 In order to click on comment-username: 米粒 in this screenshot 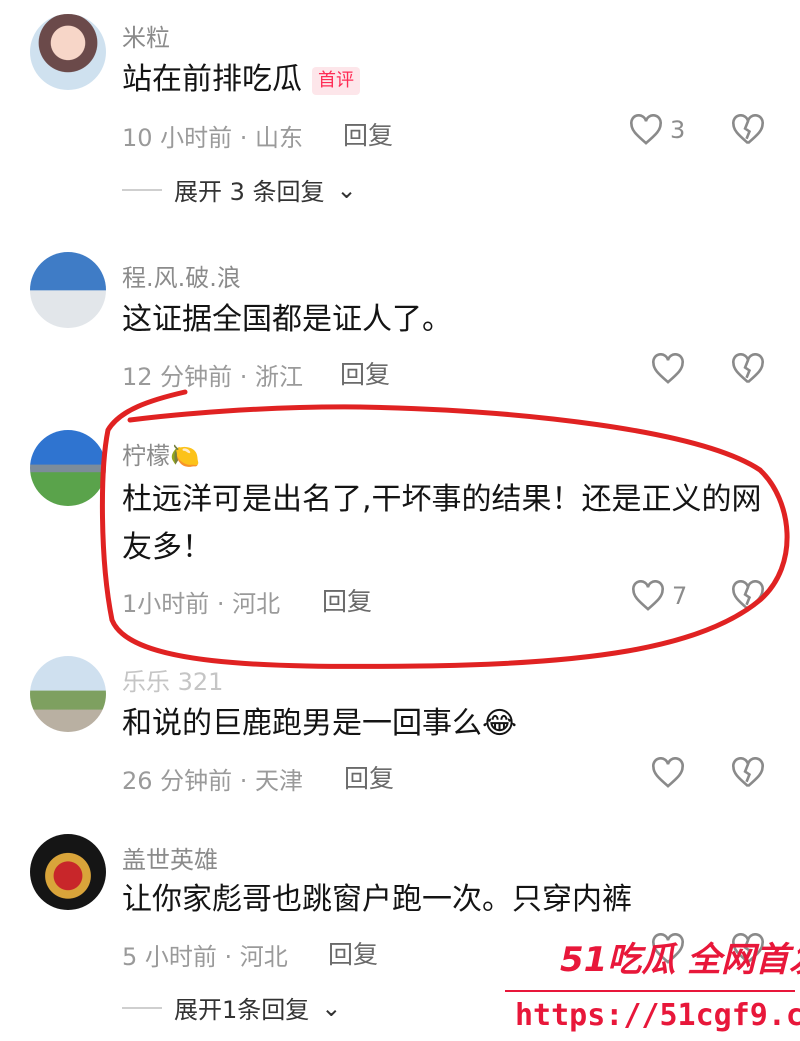, I will do `click(146, 35)`.